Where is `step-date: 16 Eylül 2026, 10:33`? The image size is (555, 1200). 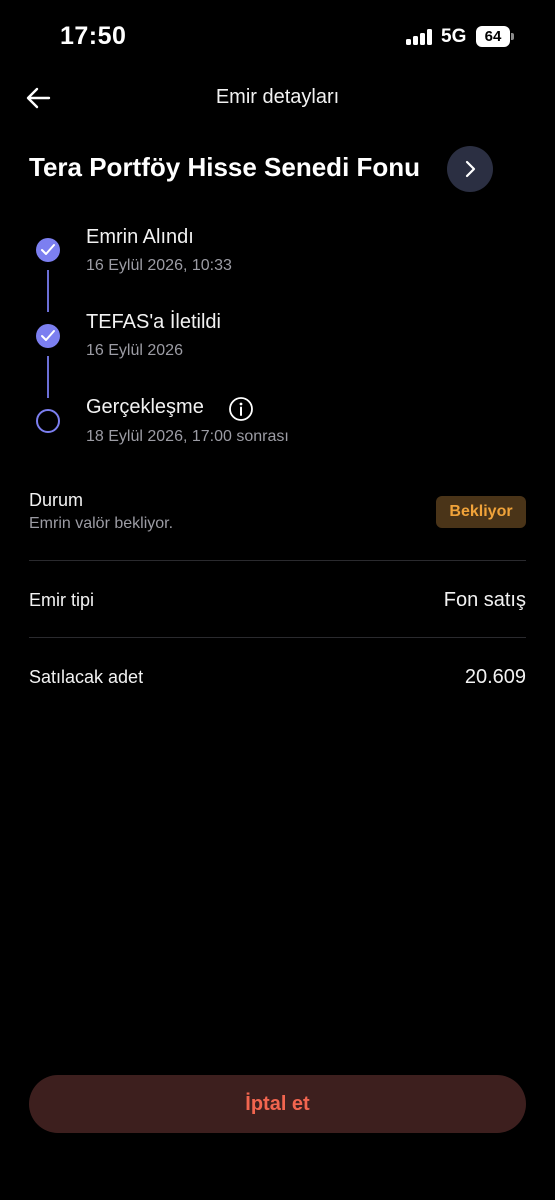
step-date: 16 Eylül 2026, 10:33 is located at coordinates (159, 265).